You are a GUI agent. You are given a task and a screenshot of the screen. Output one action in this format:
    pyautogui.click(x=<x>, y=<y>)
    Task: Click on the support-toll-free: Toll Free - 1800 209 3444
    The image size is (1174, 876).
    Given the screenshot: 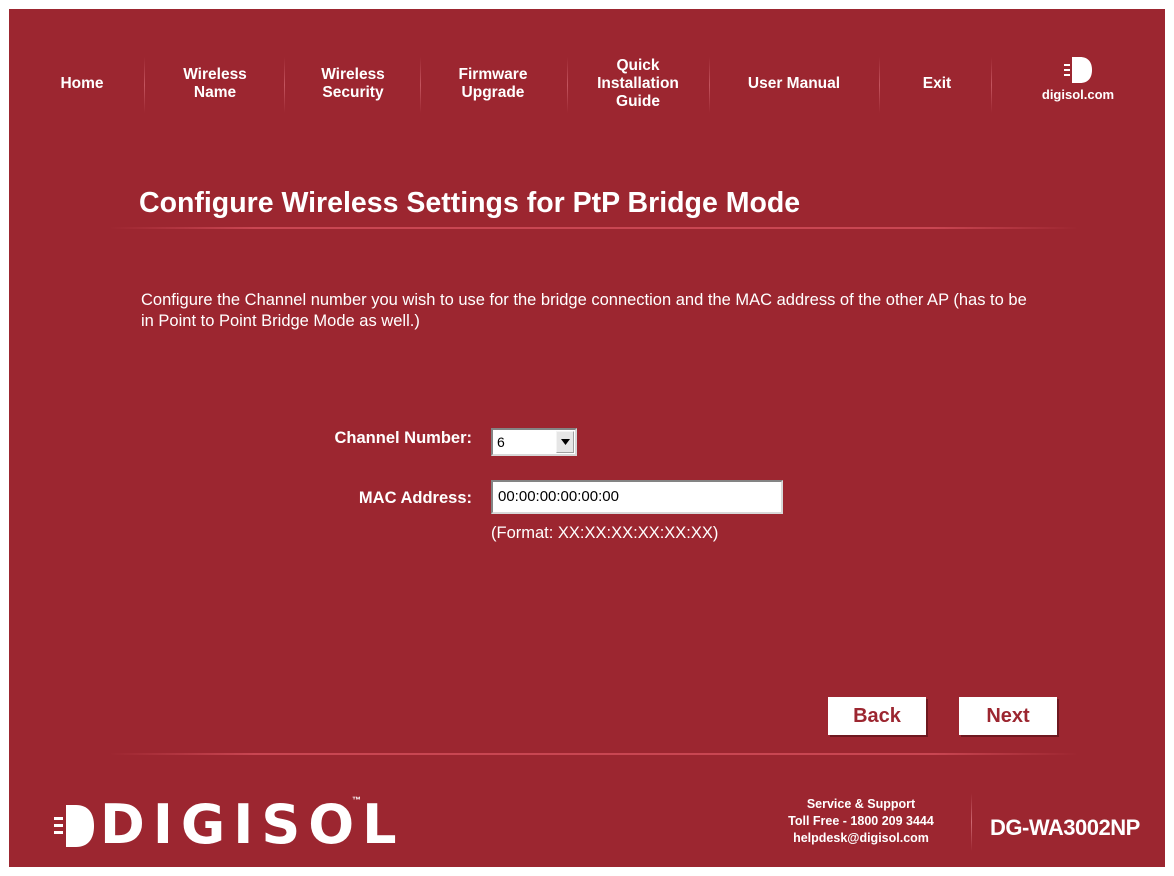 What is the action you would take?
    pyautogui.click(x=861, y=821)
    